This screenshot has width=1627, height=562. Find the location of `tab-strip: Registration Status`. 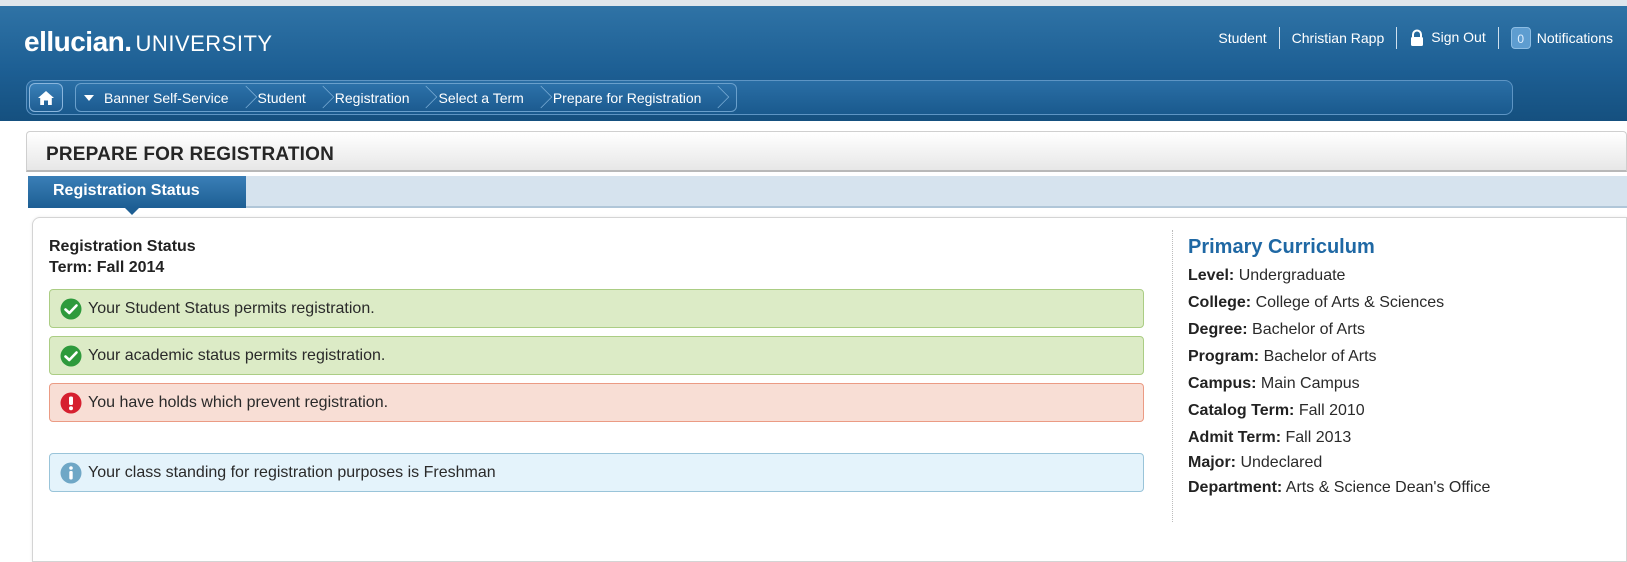

tab-strip: Registration Status is located at coordinates (827, 195).